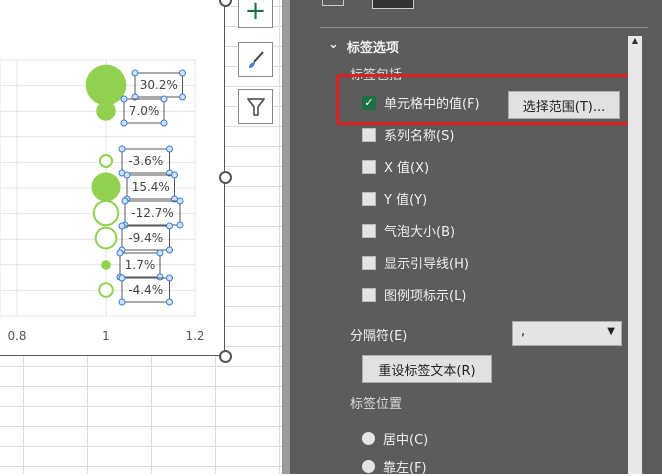 The image size is (662, 476). I want to click on checkbox-option: ✓ 单元格中的值(F), so click(421, 102).